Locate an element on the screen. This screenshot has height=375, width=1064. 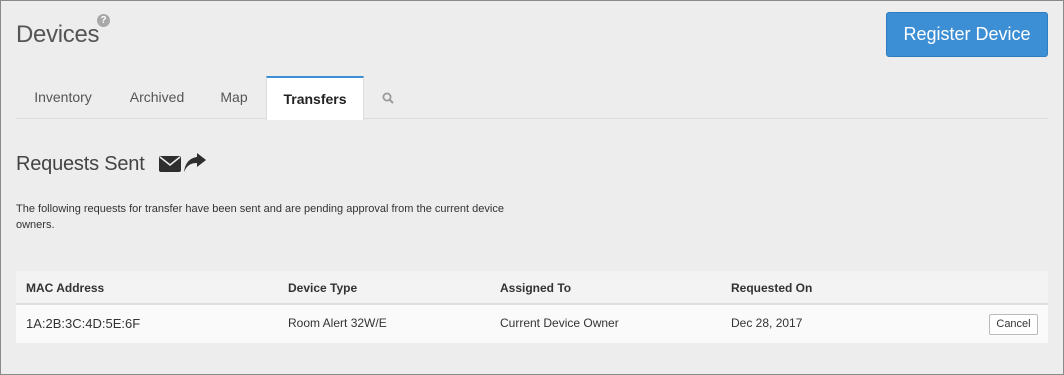
envelope-icon is located at coordinates (170, 164).